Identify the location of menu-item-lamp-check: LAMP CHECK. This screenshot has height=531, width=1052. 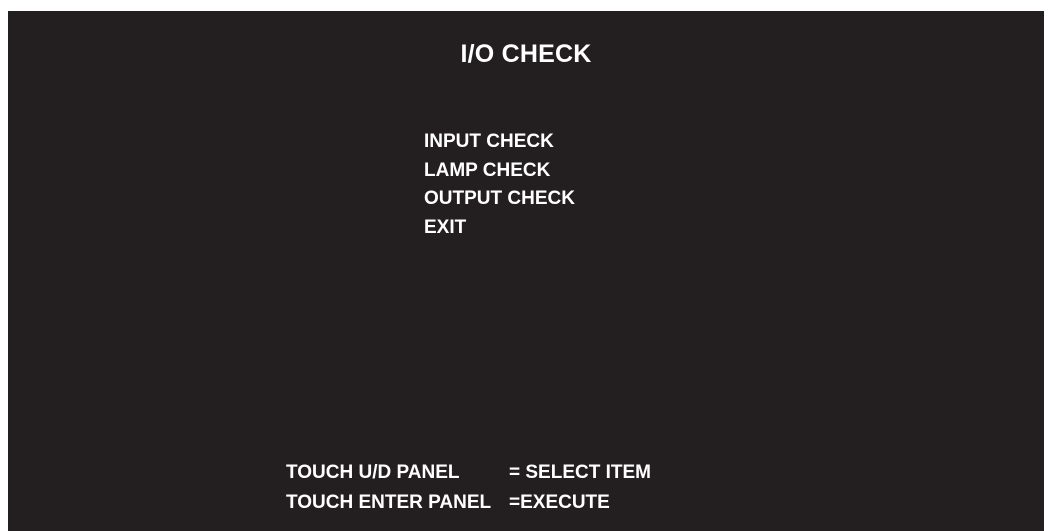
(499, 171).